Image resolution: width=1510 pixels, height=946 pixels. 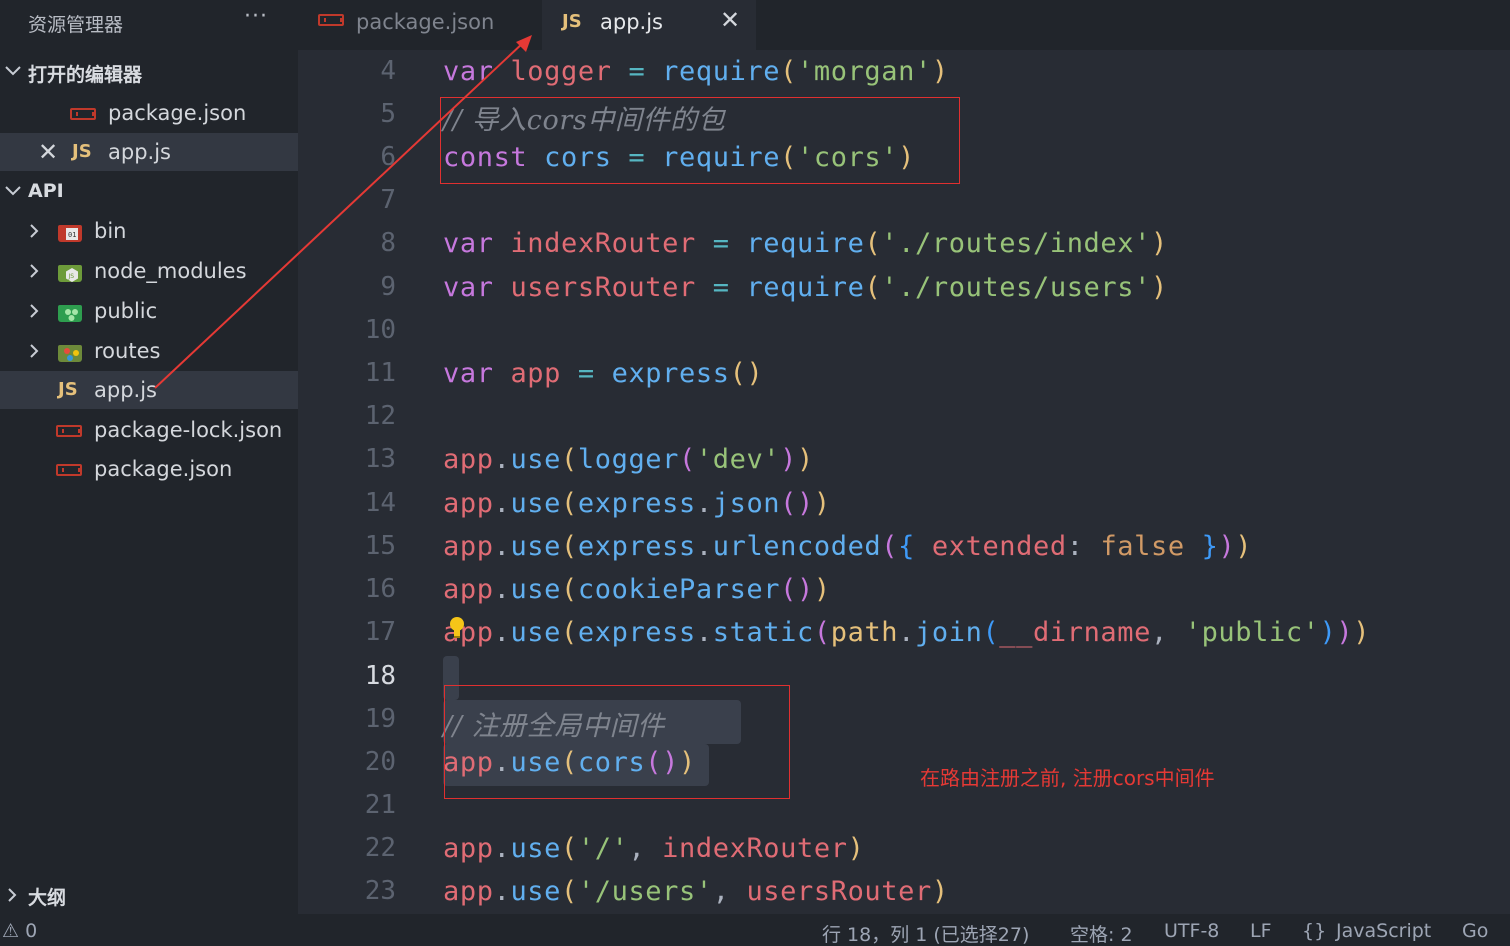 I want to click on language-mode: JavaScript, so click(x=1383, y=931).